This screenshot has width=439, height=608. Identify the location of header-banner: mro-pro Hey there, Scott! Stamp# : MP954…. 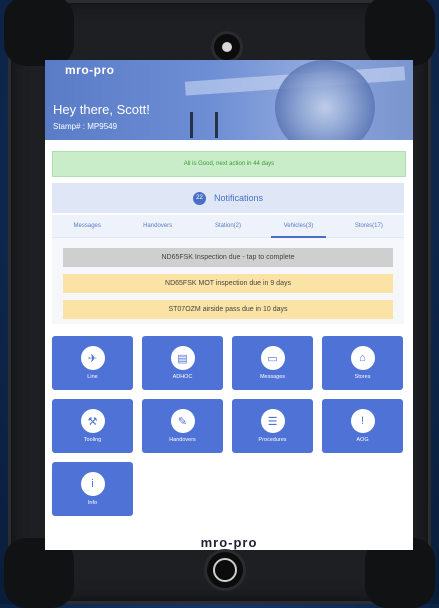
(229, 100).